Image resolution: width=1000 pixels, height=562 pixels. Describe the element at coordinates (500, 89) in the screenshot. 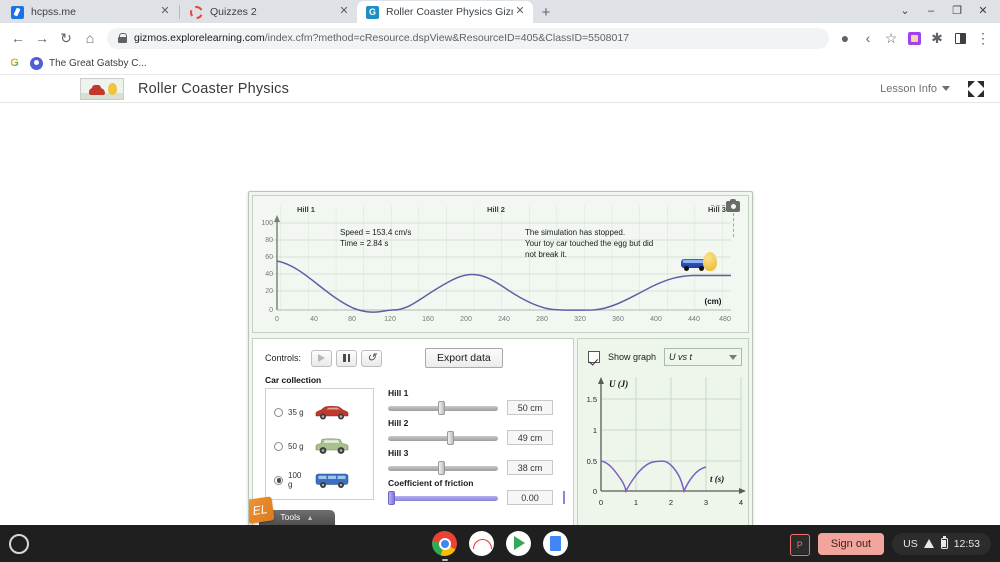

I see `gizmo-header: Roller Coaster Physics Lesson Info` at that location.